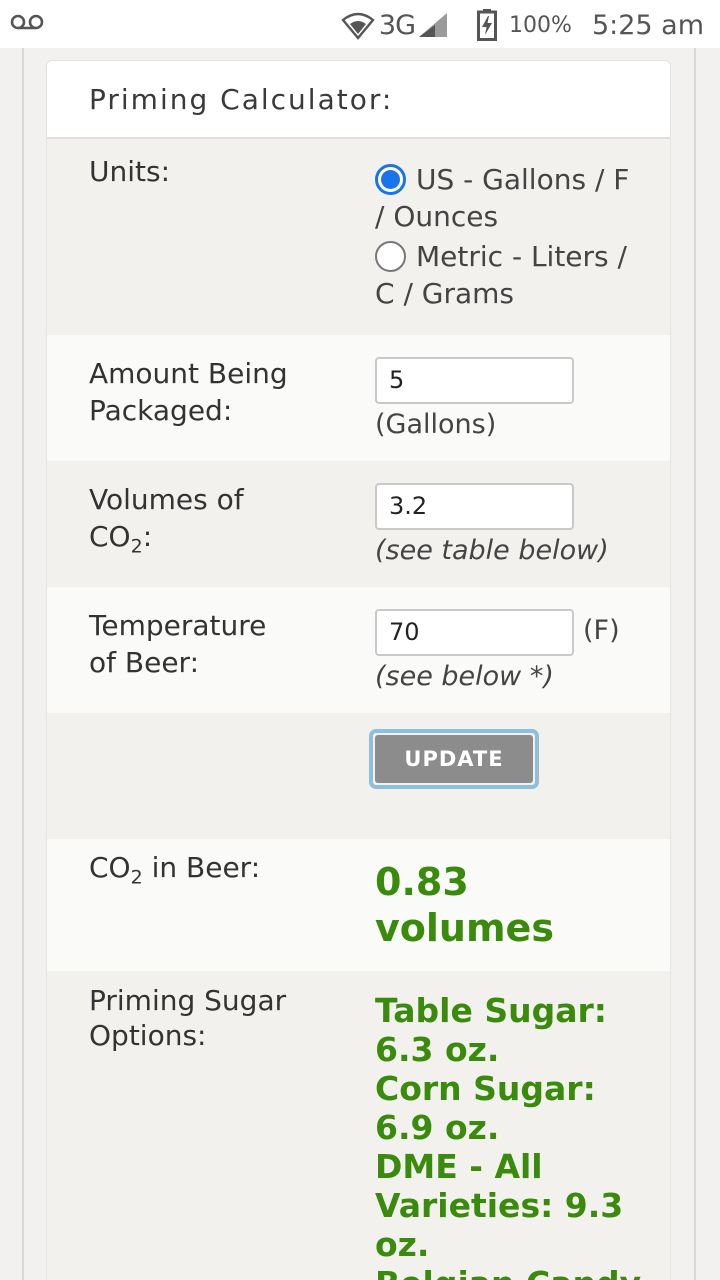 The height and width of the screenshot is (1280, 720). I want to click on volumes-hint: (see table below), so click(492, 550).